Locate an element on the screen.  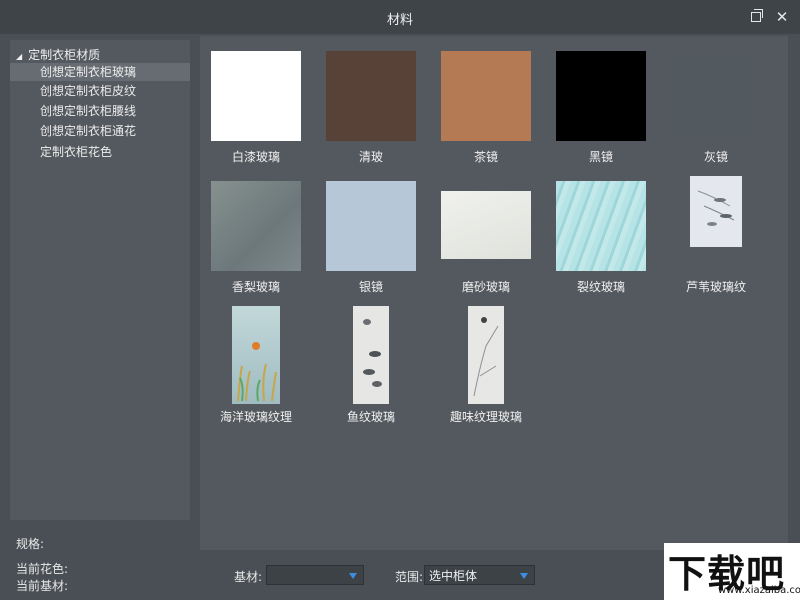
tree-item-leather: 创想定制衣柜皮纹 is located at coordinates (100, 91).